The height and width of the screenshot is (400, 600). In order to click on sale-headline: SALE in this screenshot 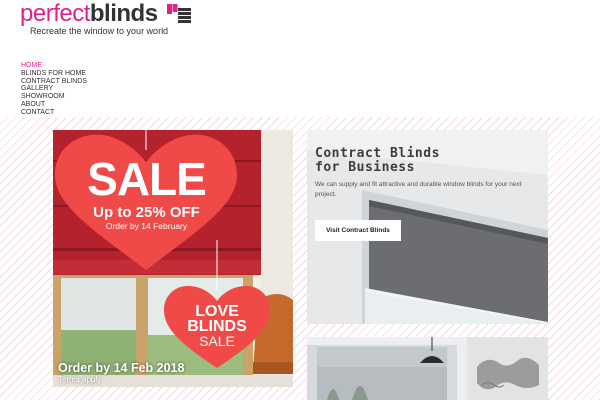, I will do `click(147, 179)`.